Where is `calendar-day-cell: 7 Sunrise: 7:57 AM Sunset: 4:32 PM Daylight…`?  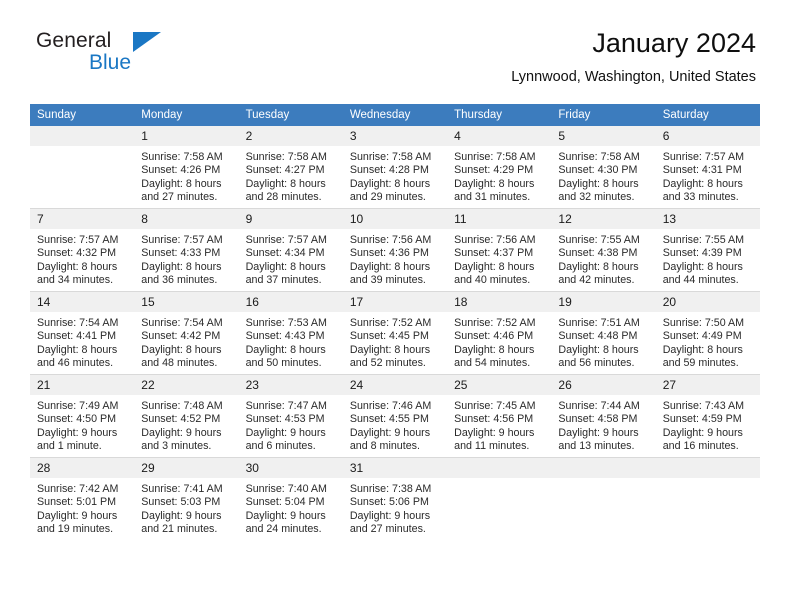
calendar-day-cell: 7 Sunrise: 7:57 AM Sunset: 4:32 PM Daylight… is located at coordinates (82, 250).